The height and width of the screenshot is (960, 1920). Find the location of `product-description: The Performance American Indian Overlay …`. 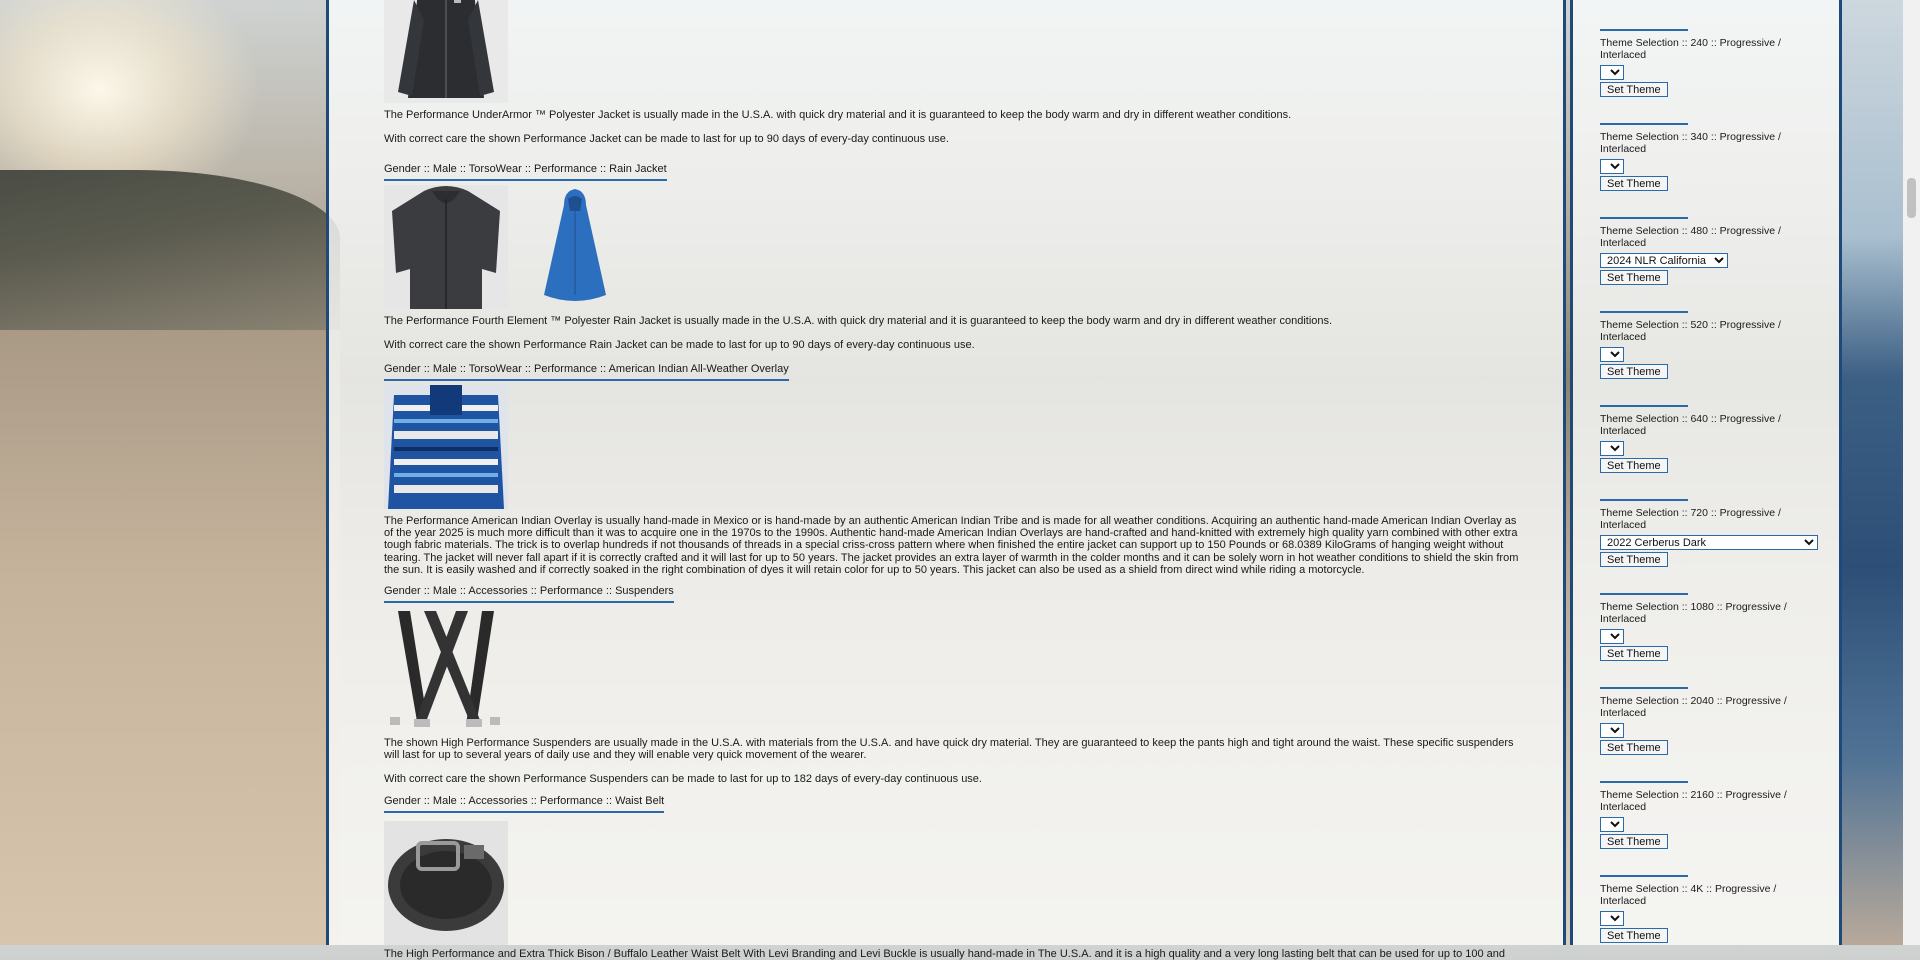

product-description: The Performance American Indian Overlay … is located at coordinates (951, 545).